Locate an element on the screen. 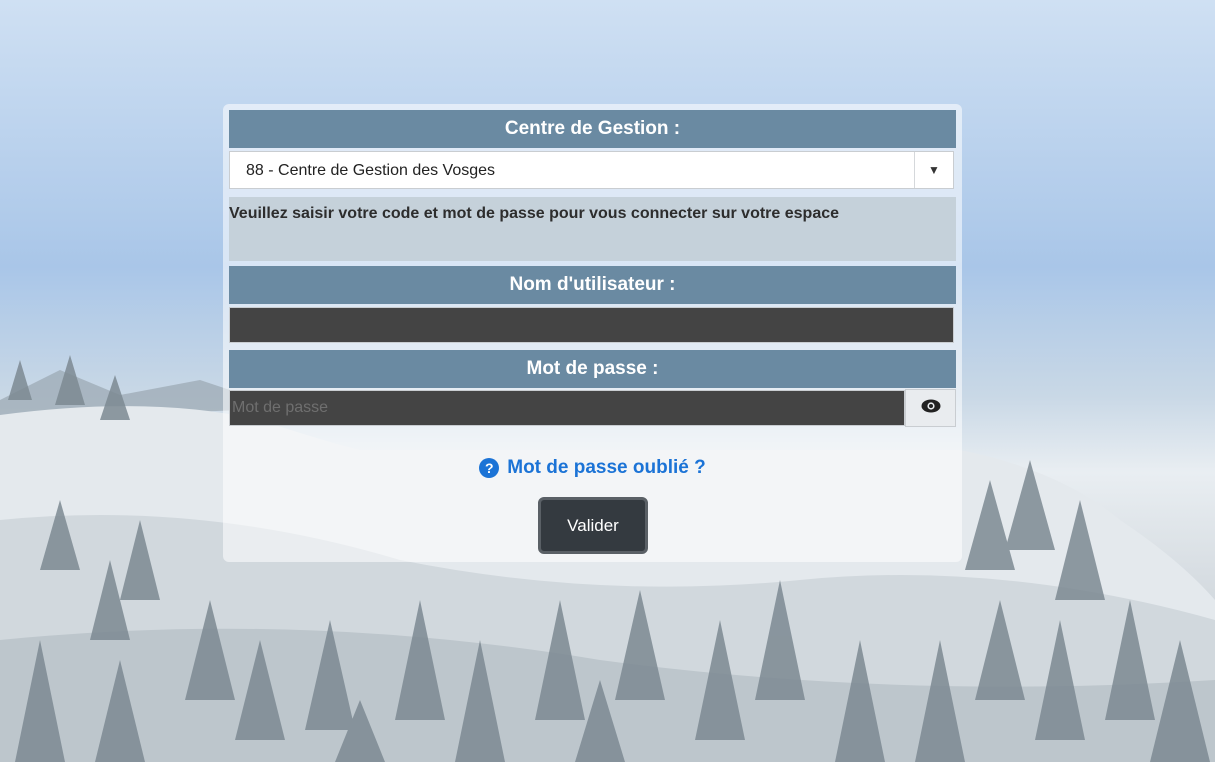 The height and width of the screenshot is (762, 1215). chevron-down-icon: ▼ is located at coordinates (933, 170).